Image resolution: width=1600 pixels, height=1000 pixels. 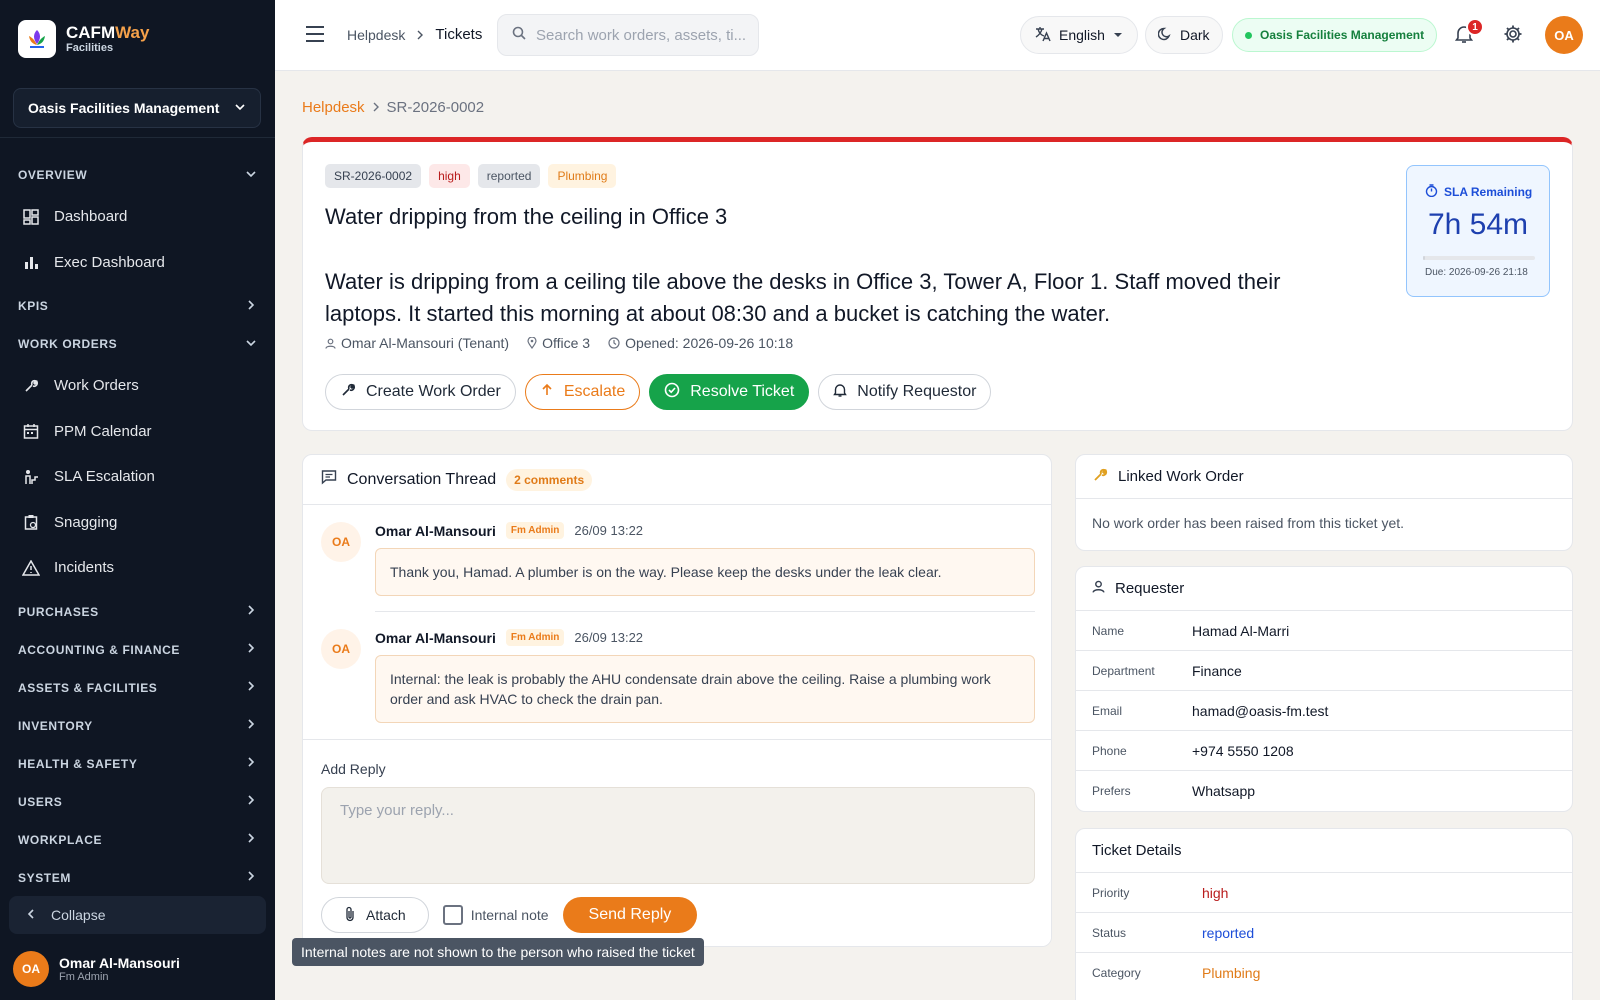 What do you see at coordinates (376, 35) in the screenshot?
I see `breadcrumb-helpdesk: Helpdesk` at bounding box center [376, 35].